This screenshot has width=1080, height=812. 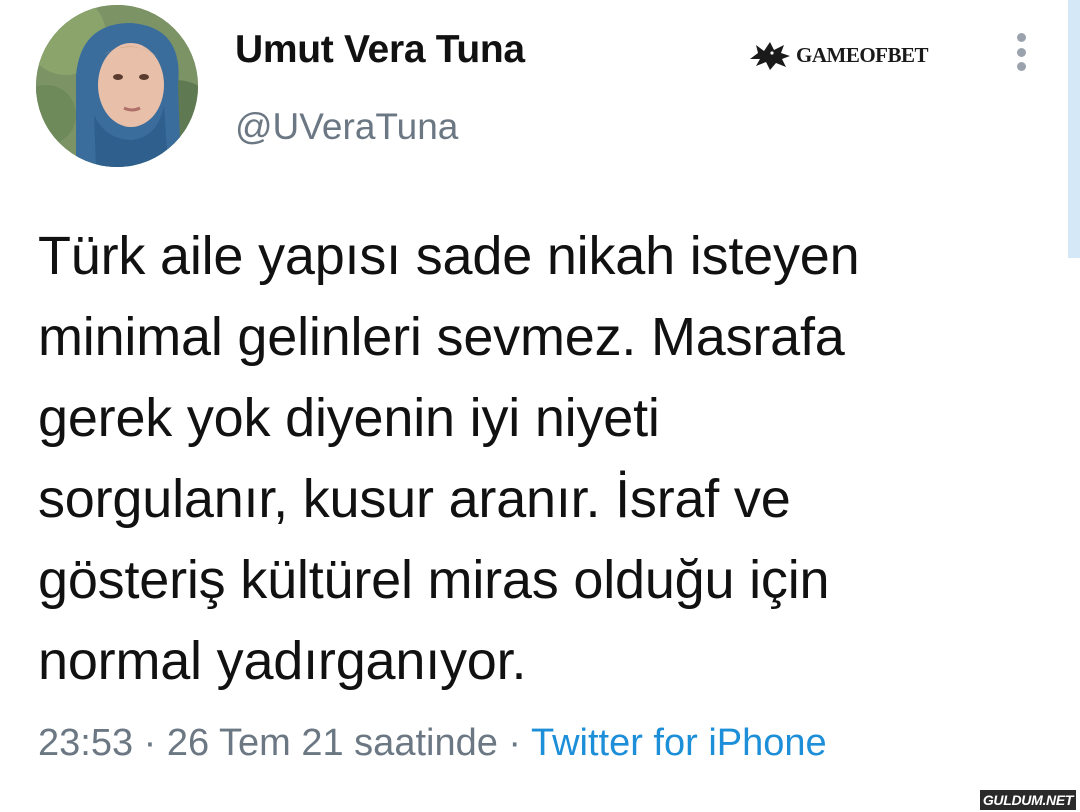 I want to click on tweet-time: 23:53, so click(x=85, y=743).